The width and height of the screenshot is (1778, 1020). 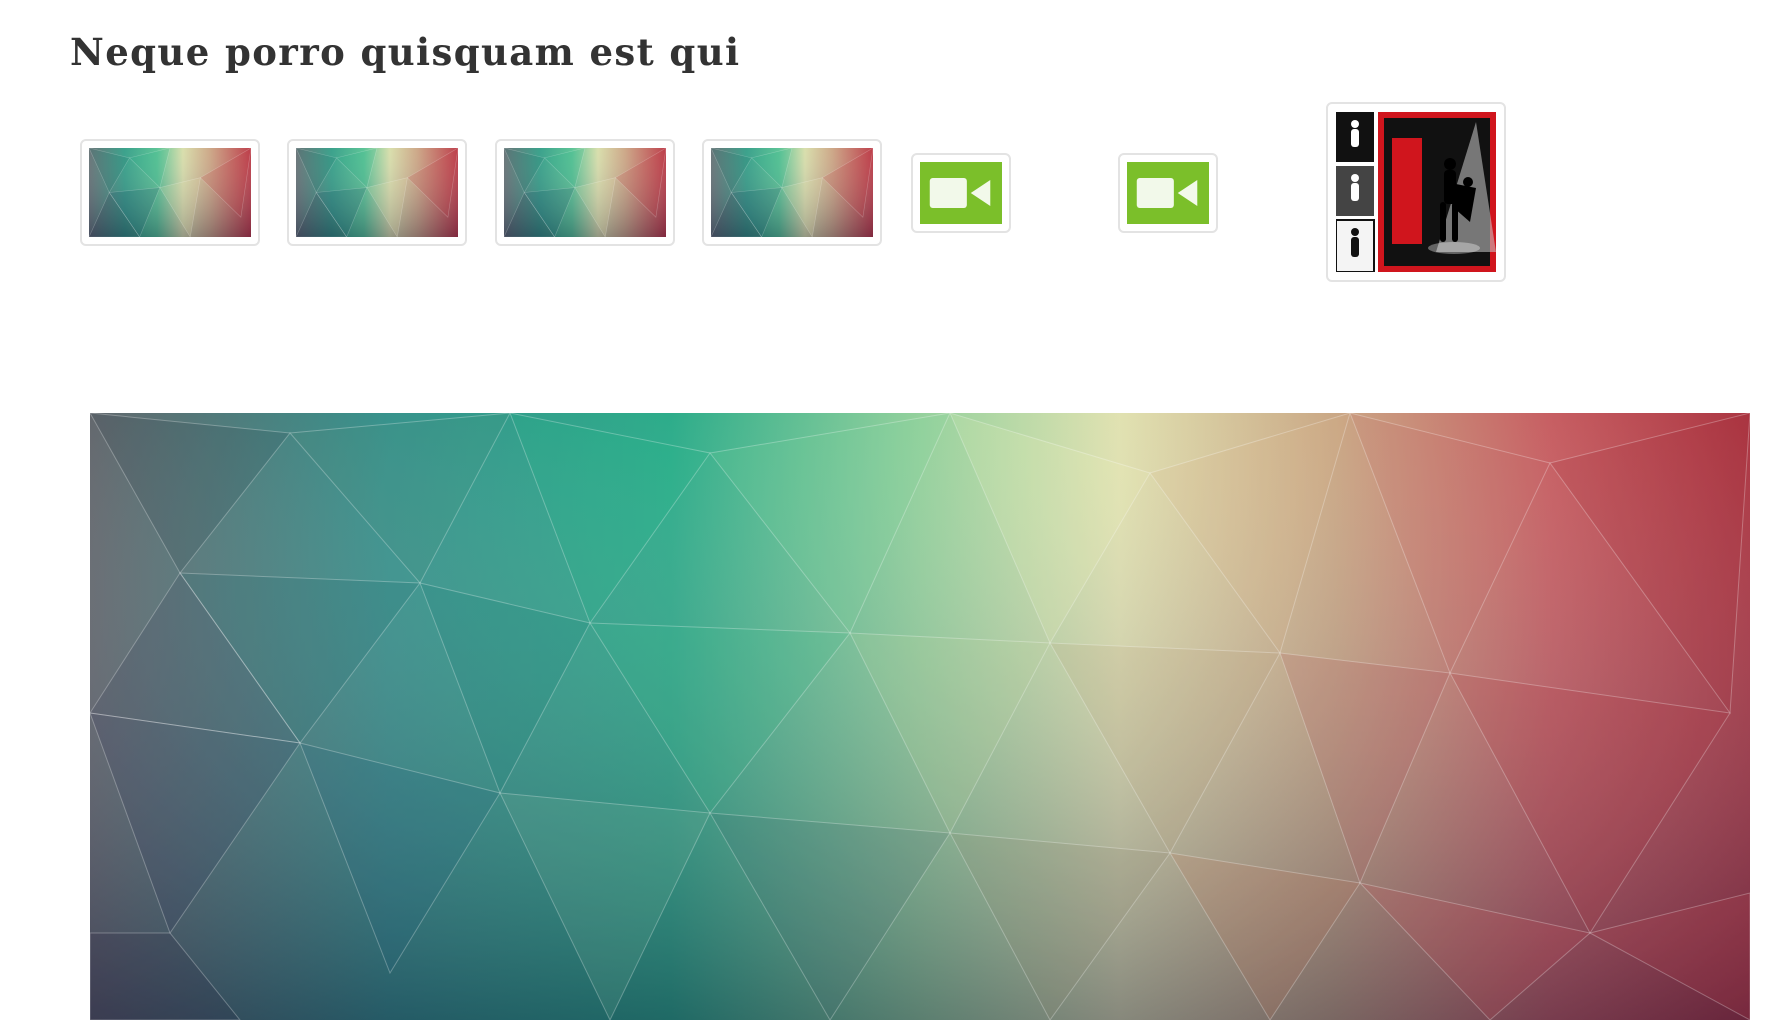 I want to click on page-title: Neque porro quisquam est qui, so click(x=405, y=52).